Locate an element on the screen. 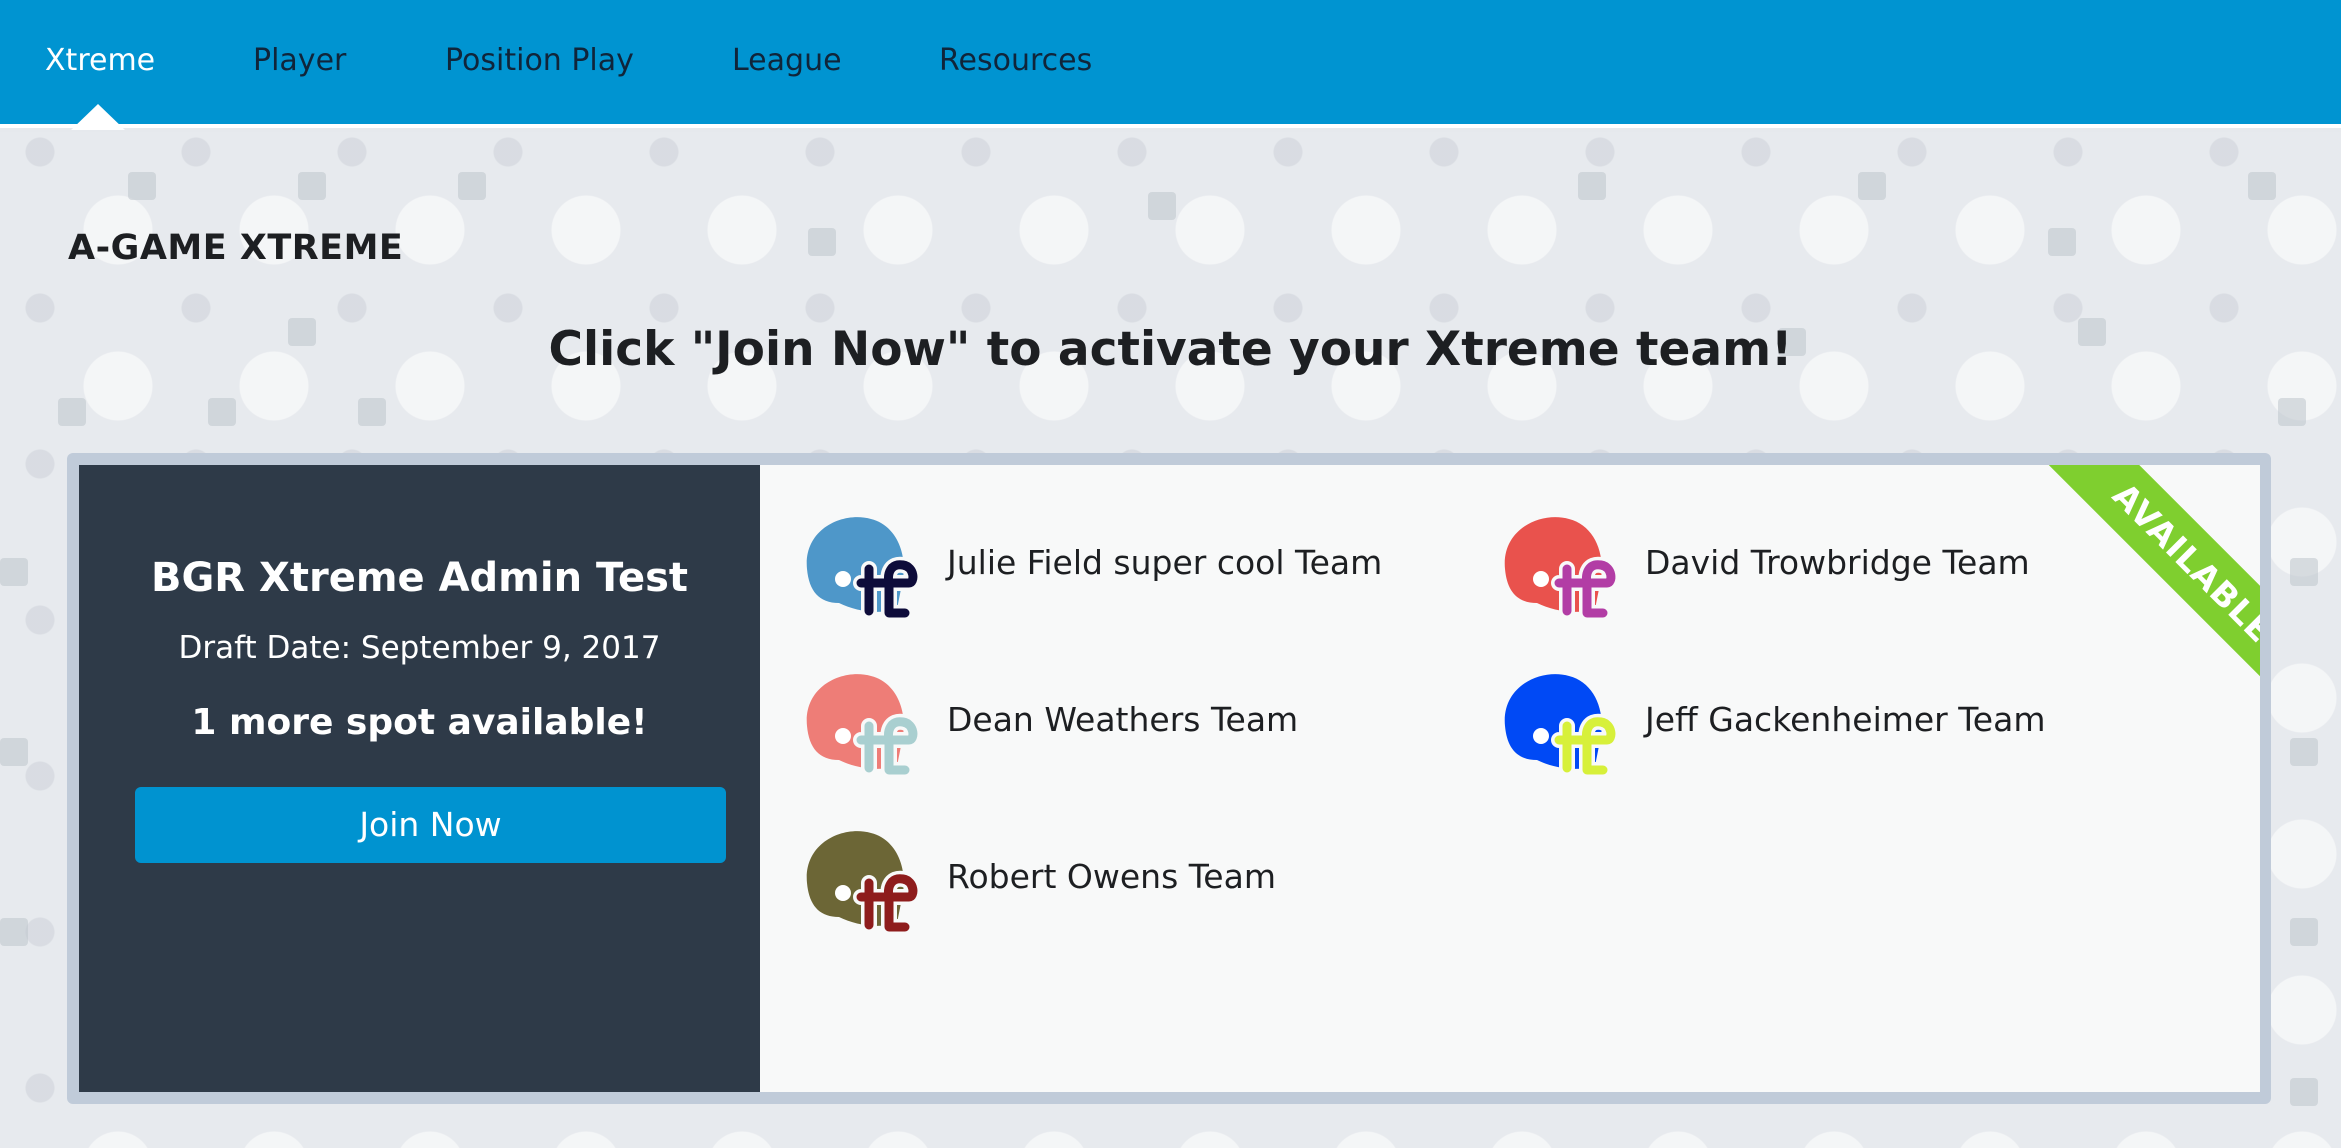 The height and width of the screenshot is (1148, 2341). available-ribbon: AVAILABLE! is located at coordinates (2130, 605).